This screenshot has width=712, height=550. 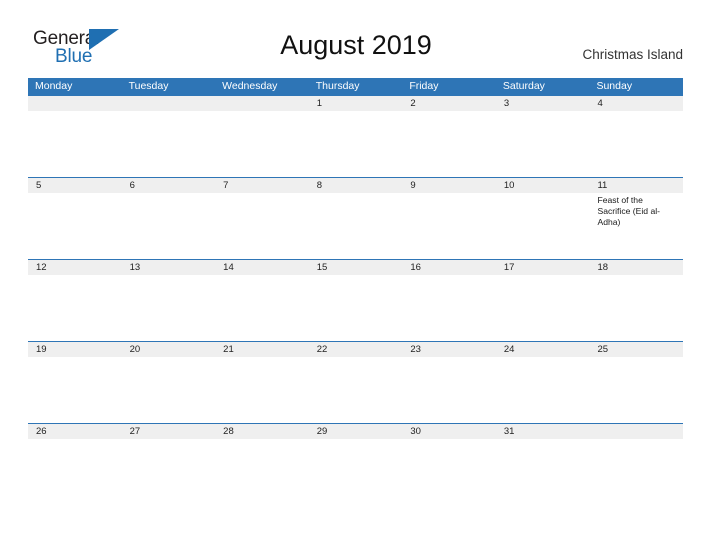 I want to click on day-number: 10, so click(x=543, y=185).